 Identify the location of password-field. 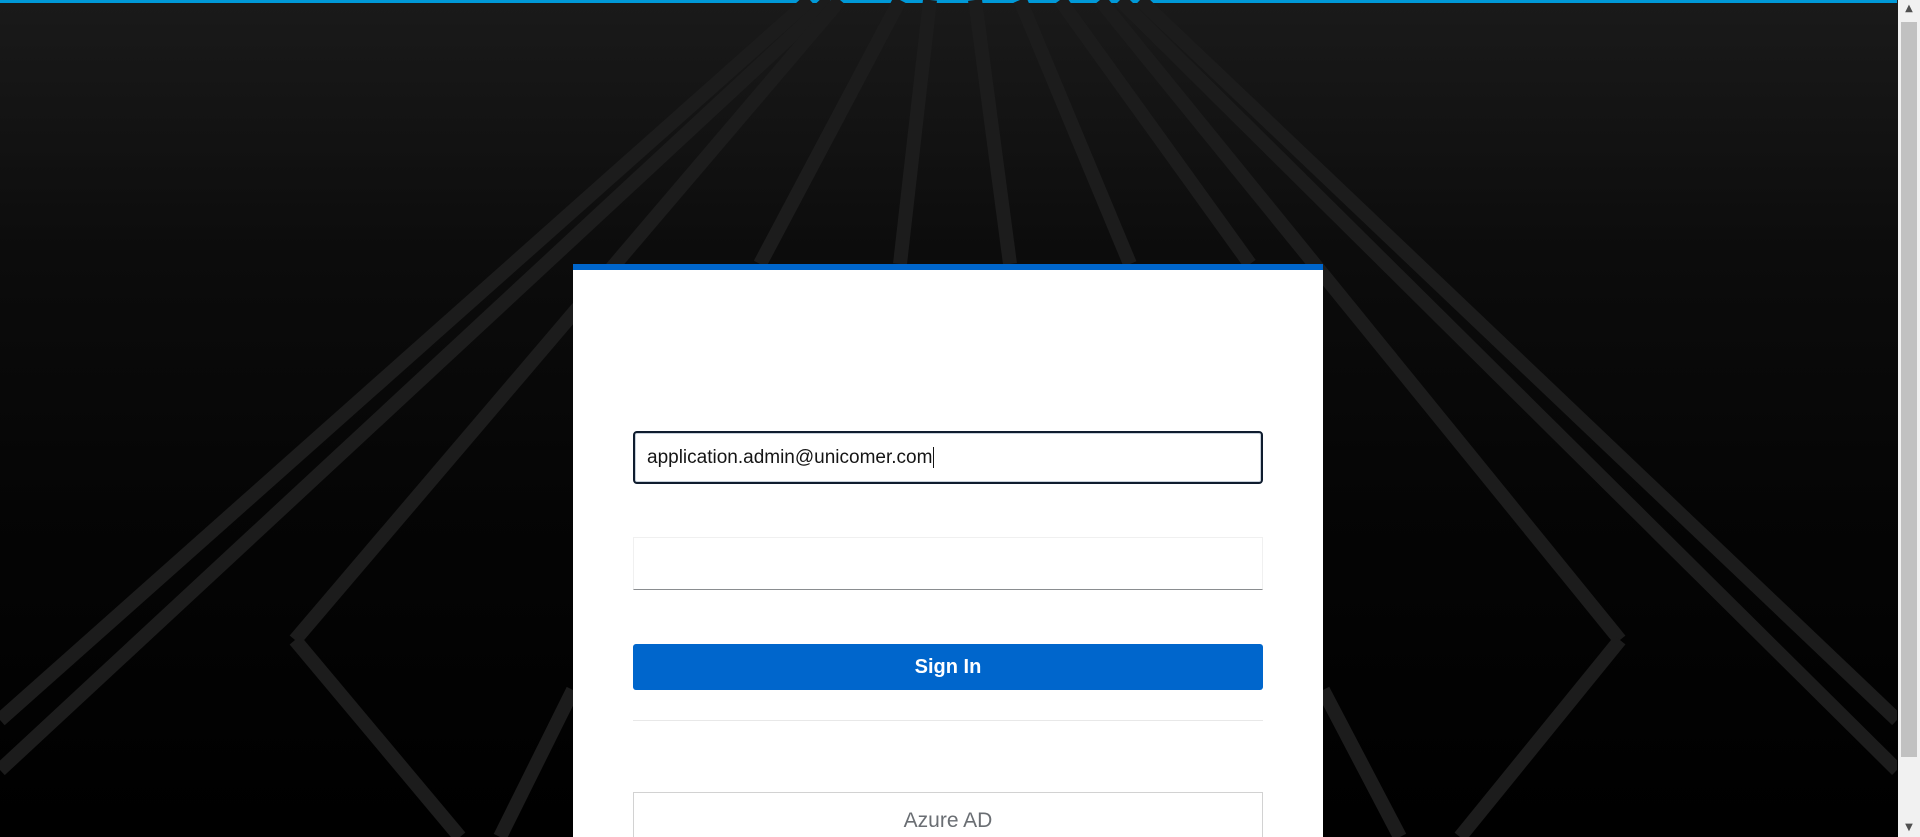
(948, 563).